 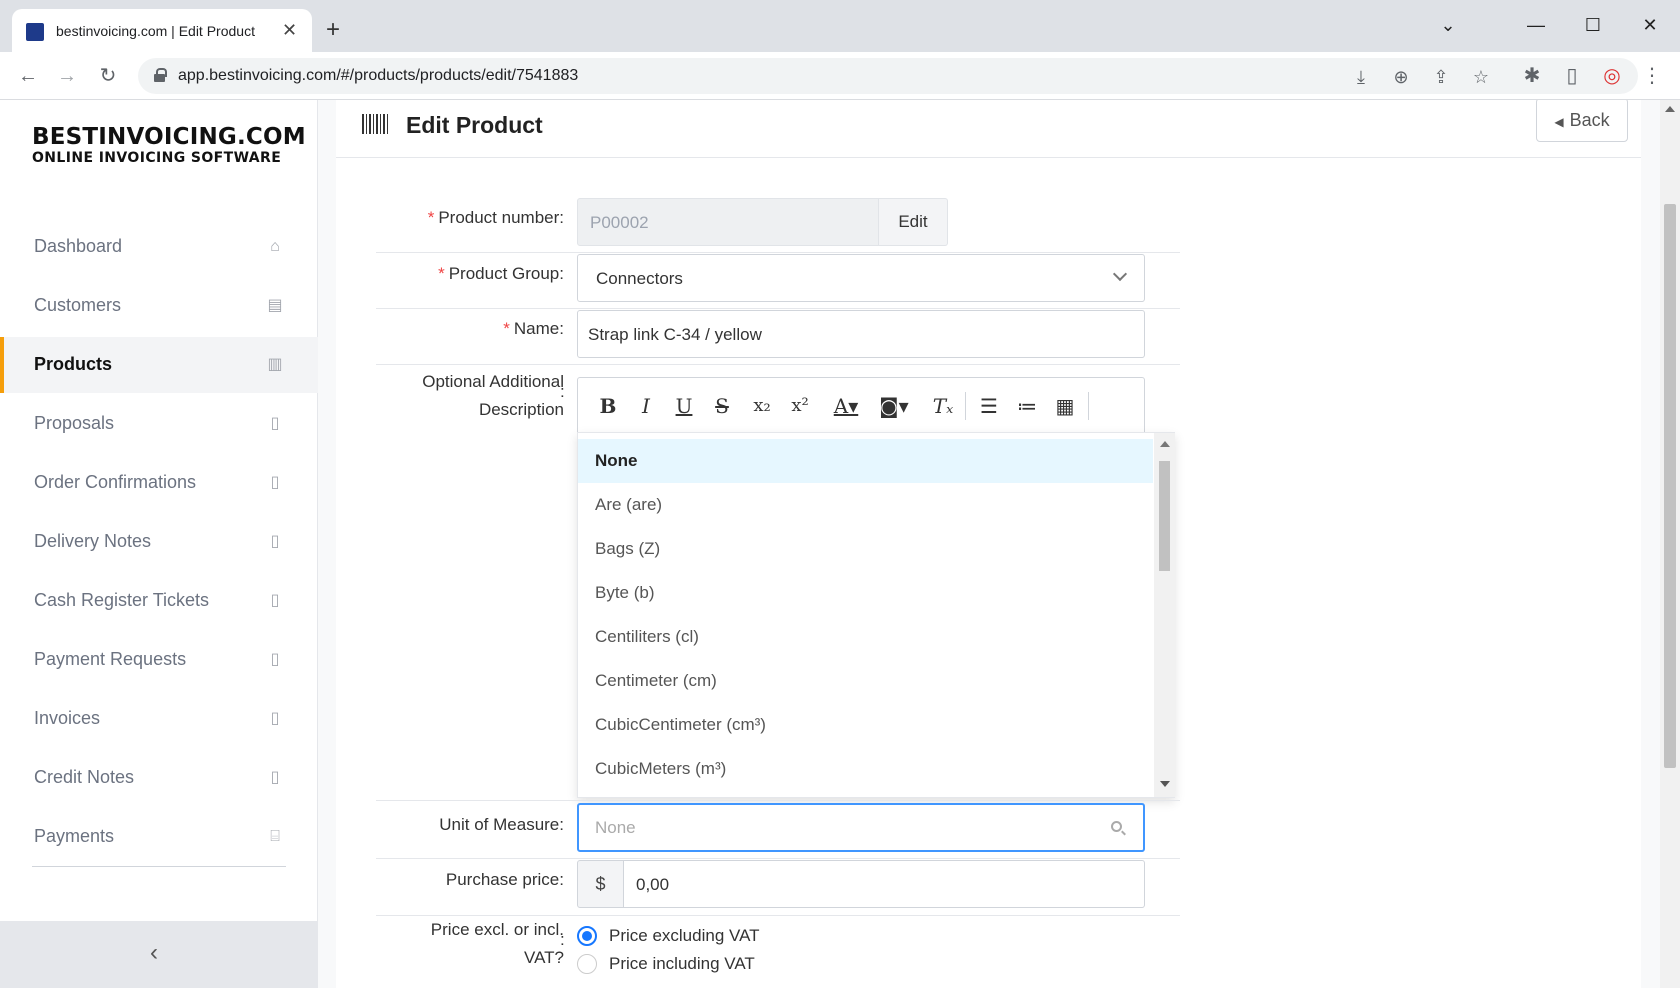 What do you see at coordinates (587, 936) in the screenshot?
I see `radio-price-excluding-vat` at bounding box center [587, 936].